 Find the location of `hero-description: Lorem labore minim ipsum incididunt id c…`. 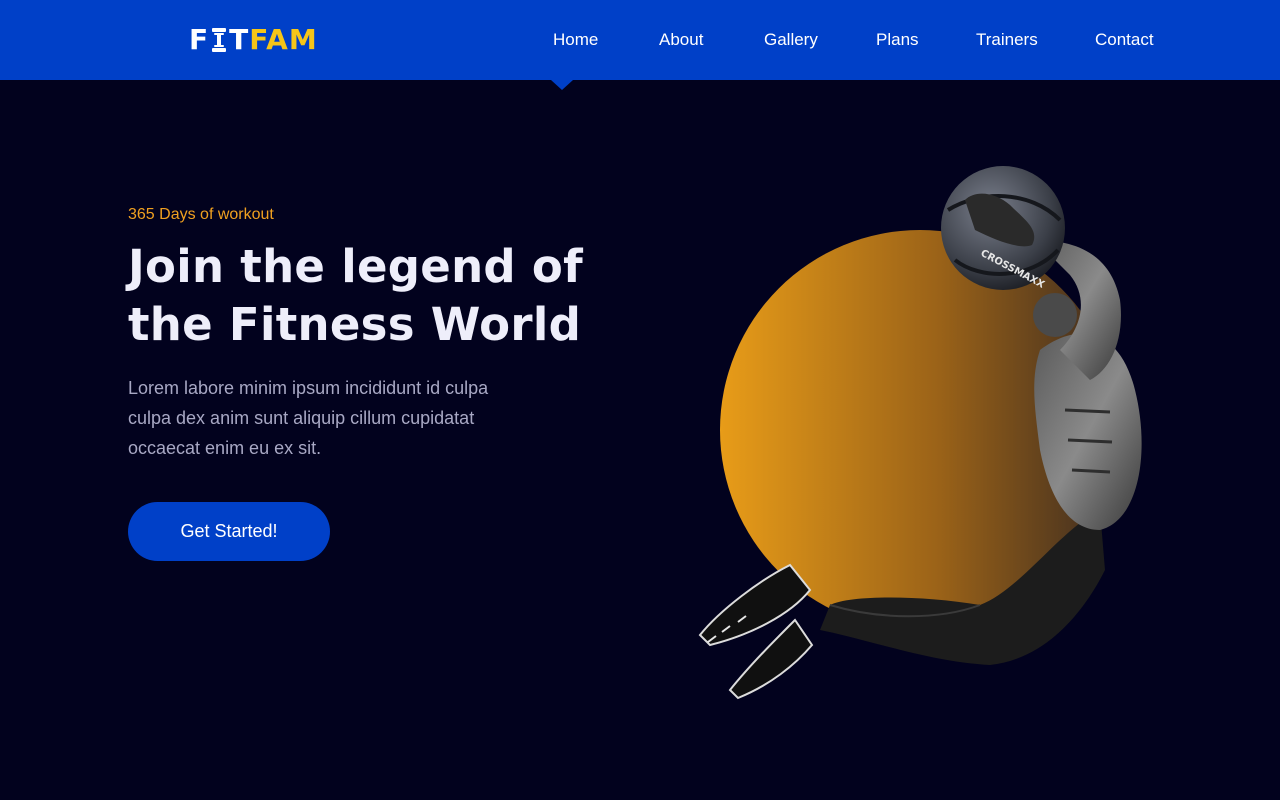

hero-description: Lorem labore minim ipsum incididunt id c… is located at coordinates (348, 418).